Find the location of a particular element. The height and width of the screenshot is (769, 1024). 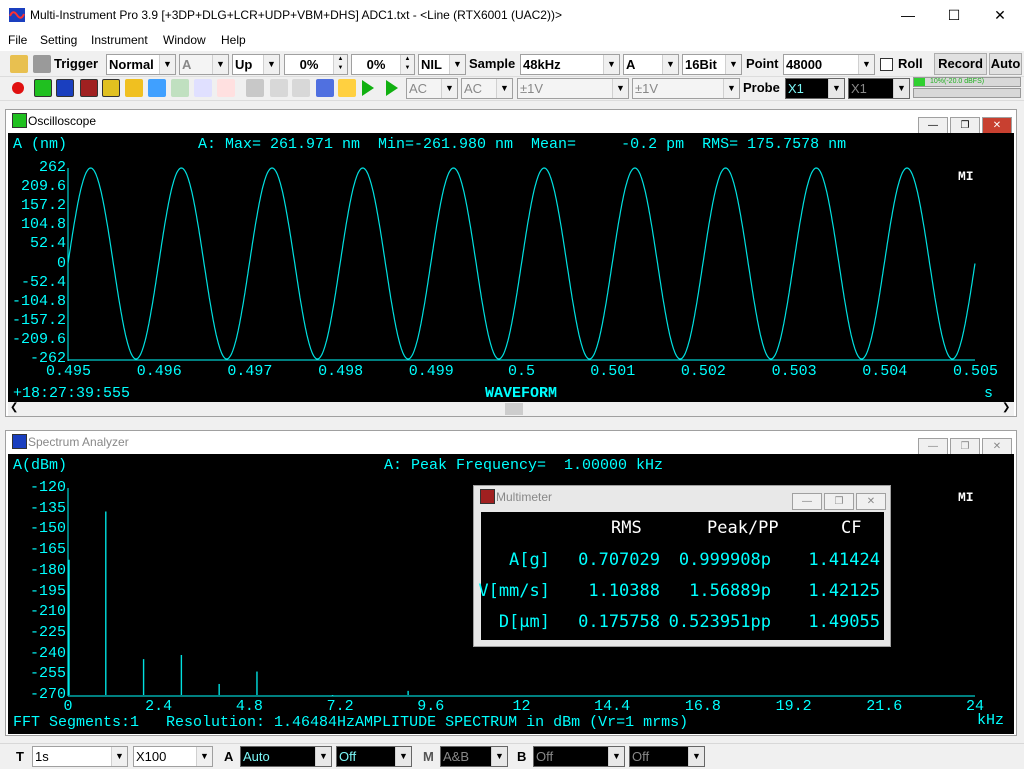

mm-row-label: V[mm/s] is located at coordinates (514, 591).